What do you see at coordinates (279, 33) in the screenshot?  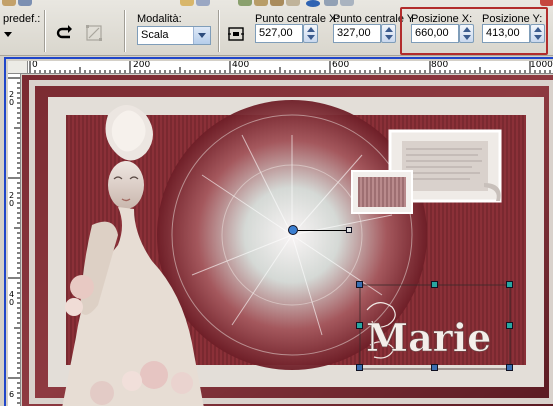 I see `center-x-input: 527,00` at bounding box center [279, 33].